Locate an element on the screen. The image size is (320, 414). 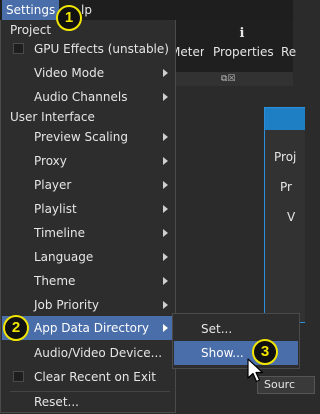
menu-item-label: Job Priority is located at coordinates (67, 305).